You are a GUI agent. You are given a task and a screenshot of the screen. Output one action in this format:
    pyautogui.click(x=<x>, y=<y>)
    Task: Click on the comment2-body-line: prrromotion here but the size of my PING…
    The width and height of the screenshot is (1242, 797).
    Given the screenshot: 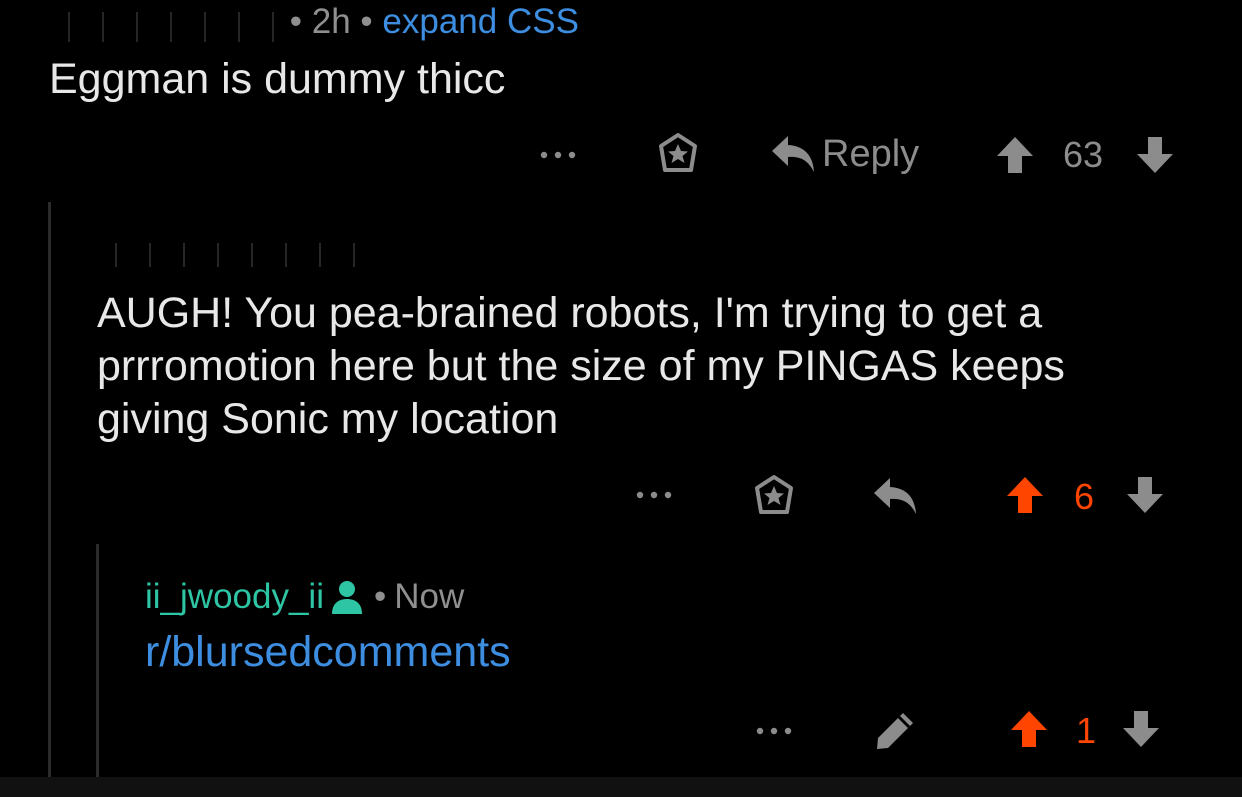 What is the action you would take?
    pyautogui.click(x=581, y=366)
    